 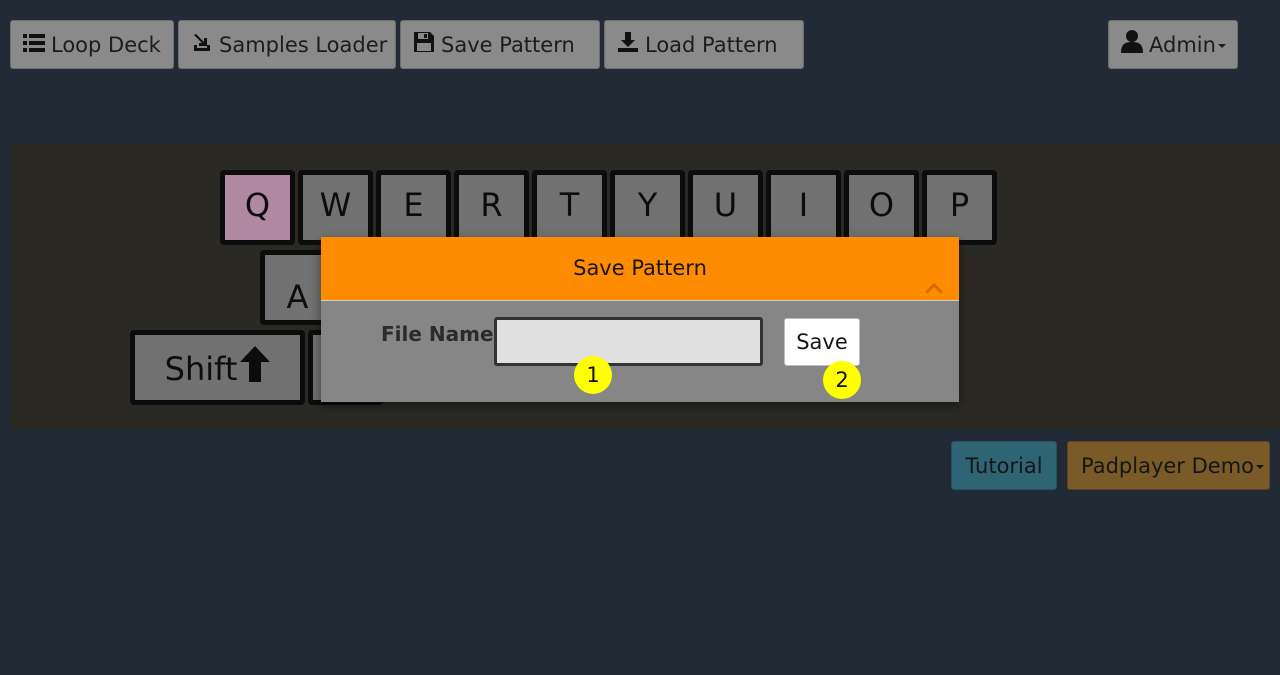 What do you see at coordinates (725, 207) in the screenshot?
I see `key-u: U` at bounding box center [725, 207].